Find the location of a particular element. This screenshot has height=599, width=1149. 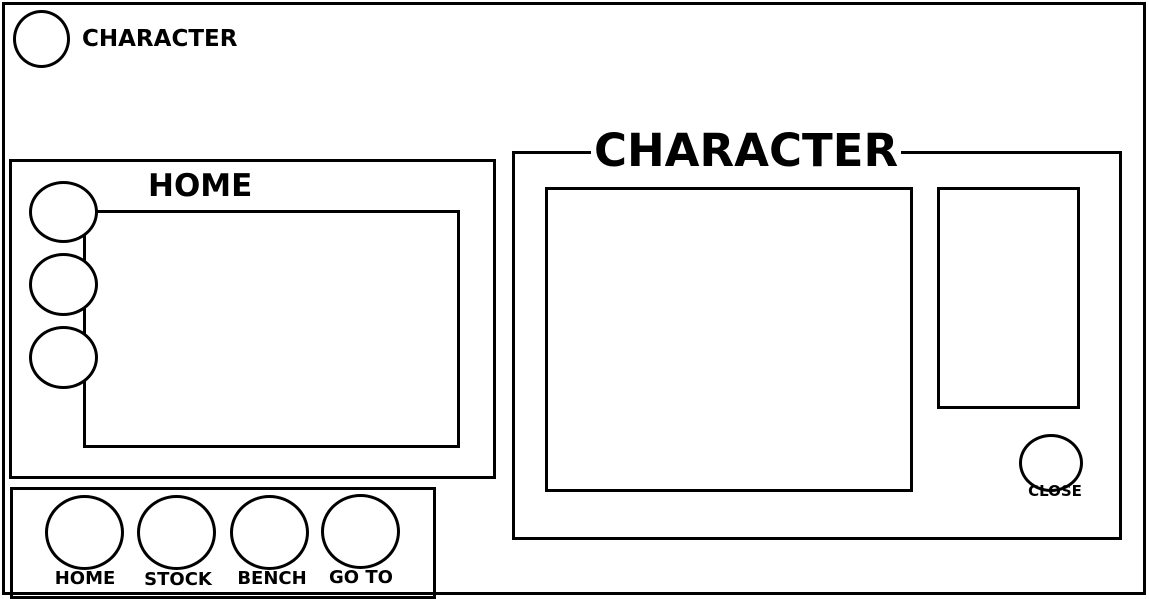

home-content-area is located at coordinates (271, 329).